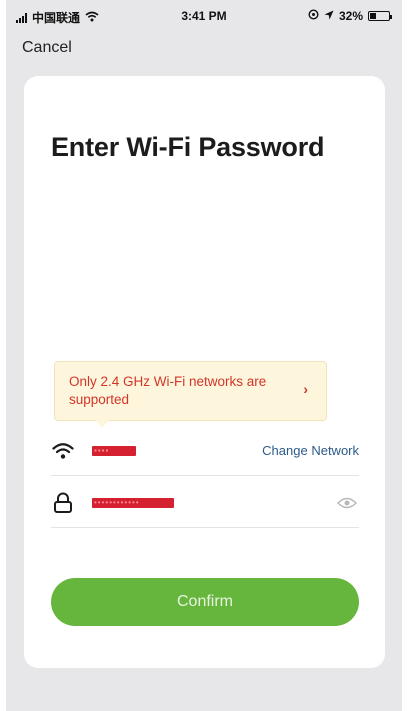  What do you see at coordinates (329, 16) in the screenshot?
I see `location-icon` at bounding box center [329, 16].